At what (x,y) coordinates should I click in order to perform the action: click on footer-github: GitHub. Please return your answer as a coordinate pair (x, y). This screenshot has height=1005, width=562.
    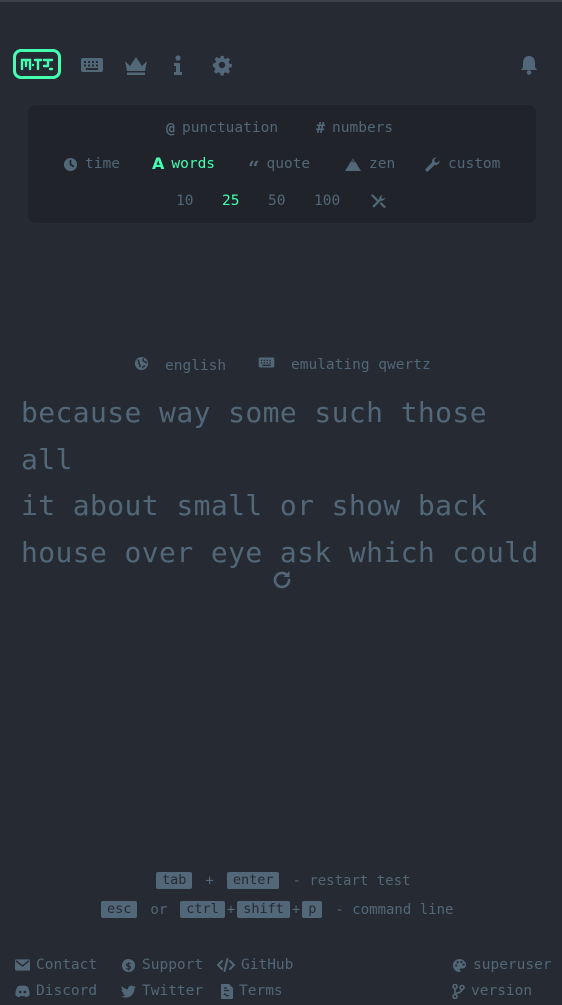
    Looking at the image, I should click on (255, 965).